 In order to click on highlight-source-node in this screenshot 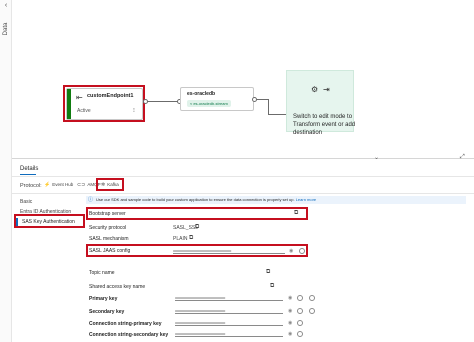, I will do `click(104, 103)`.